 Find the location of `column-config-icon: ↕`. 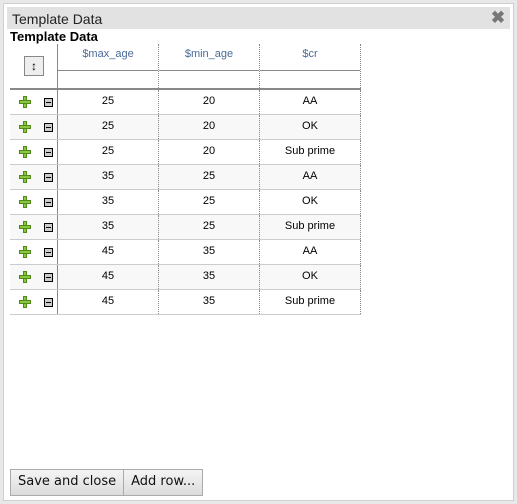

column-config-icon: ↕ is located at coordinates (34, 66).